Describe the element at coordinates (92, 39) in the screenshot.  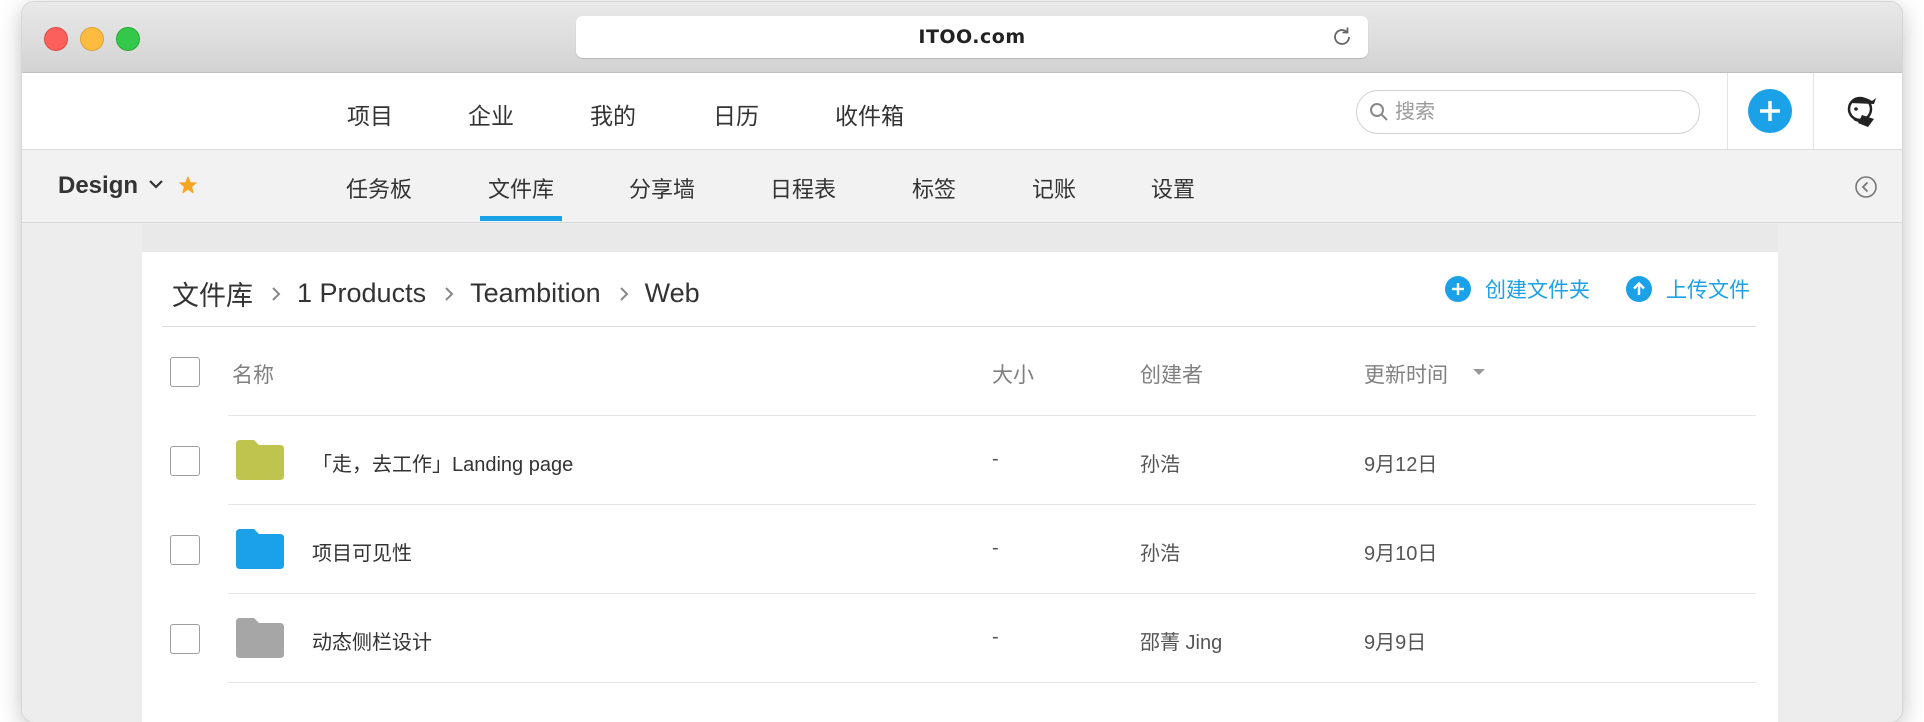
I see `minimize-window-button` at that location.